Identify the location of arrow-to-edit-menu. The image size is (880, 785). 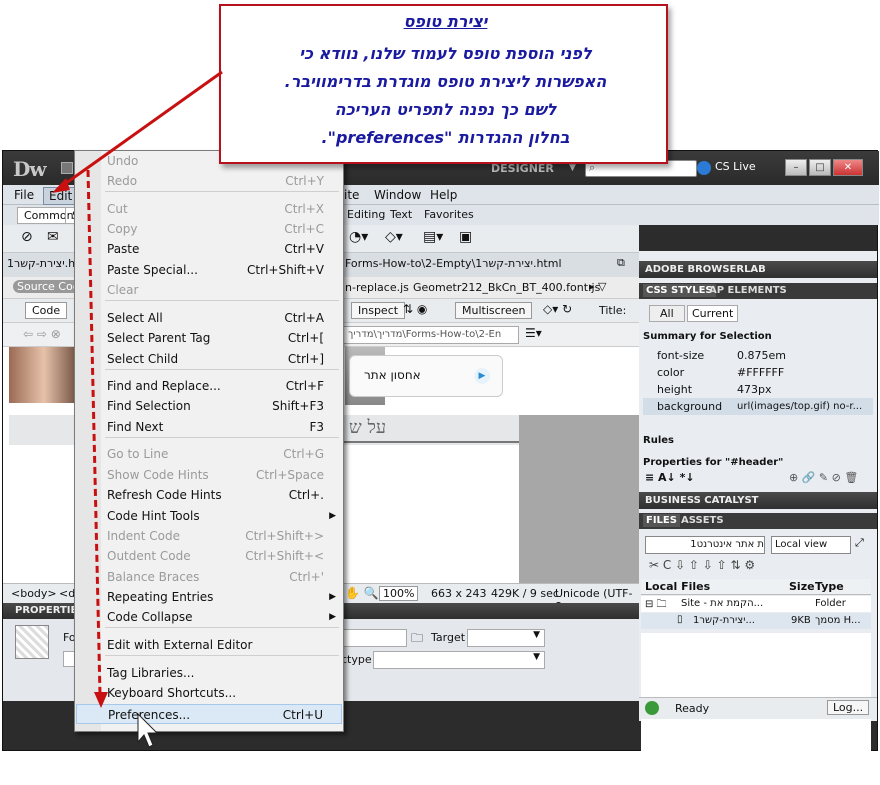
(142, 129).